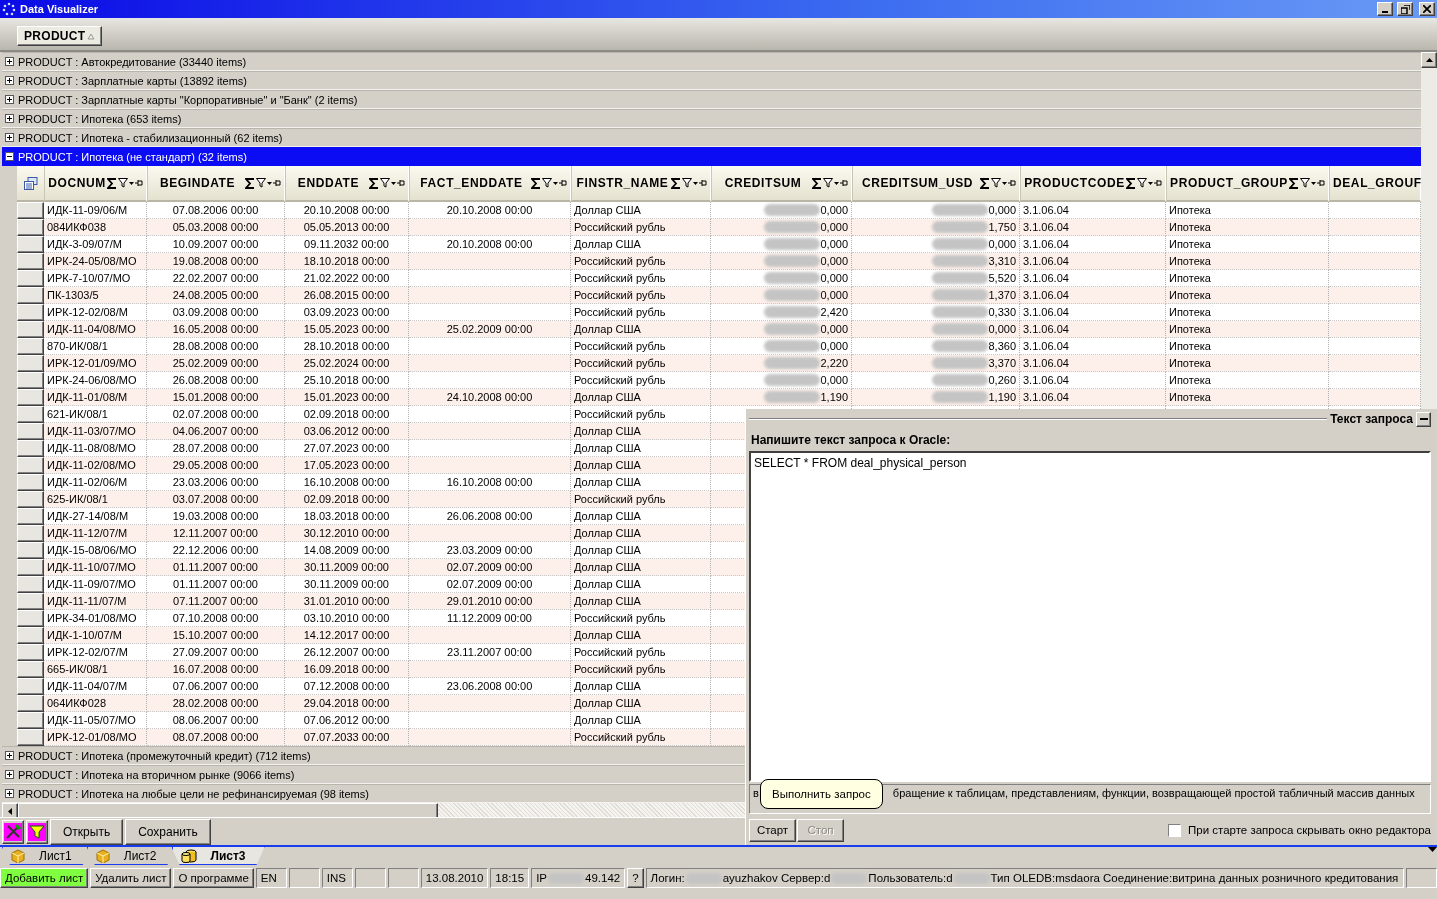  What do you see at coordinates (1405, 9) in the screenshot?
I see `restore-button` at bounding box center [1405, 9].